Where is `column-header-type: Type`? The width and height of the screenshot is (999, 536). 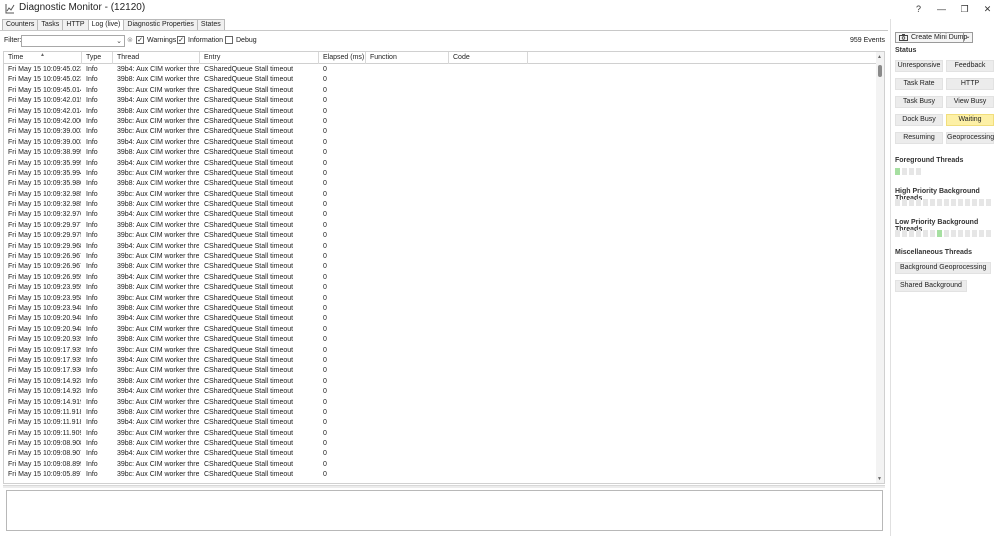
column-header-type: Type is located at coordinates (97, 58).